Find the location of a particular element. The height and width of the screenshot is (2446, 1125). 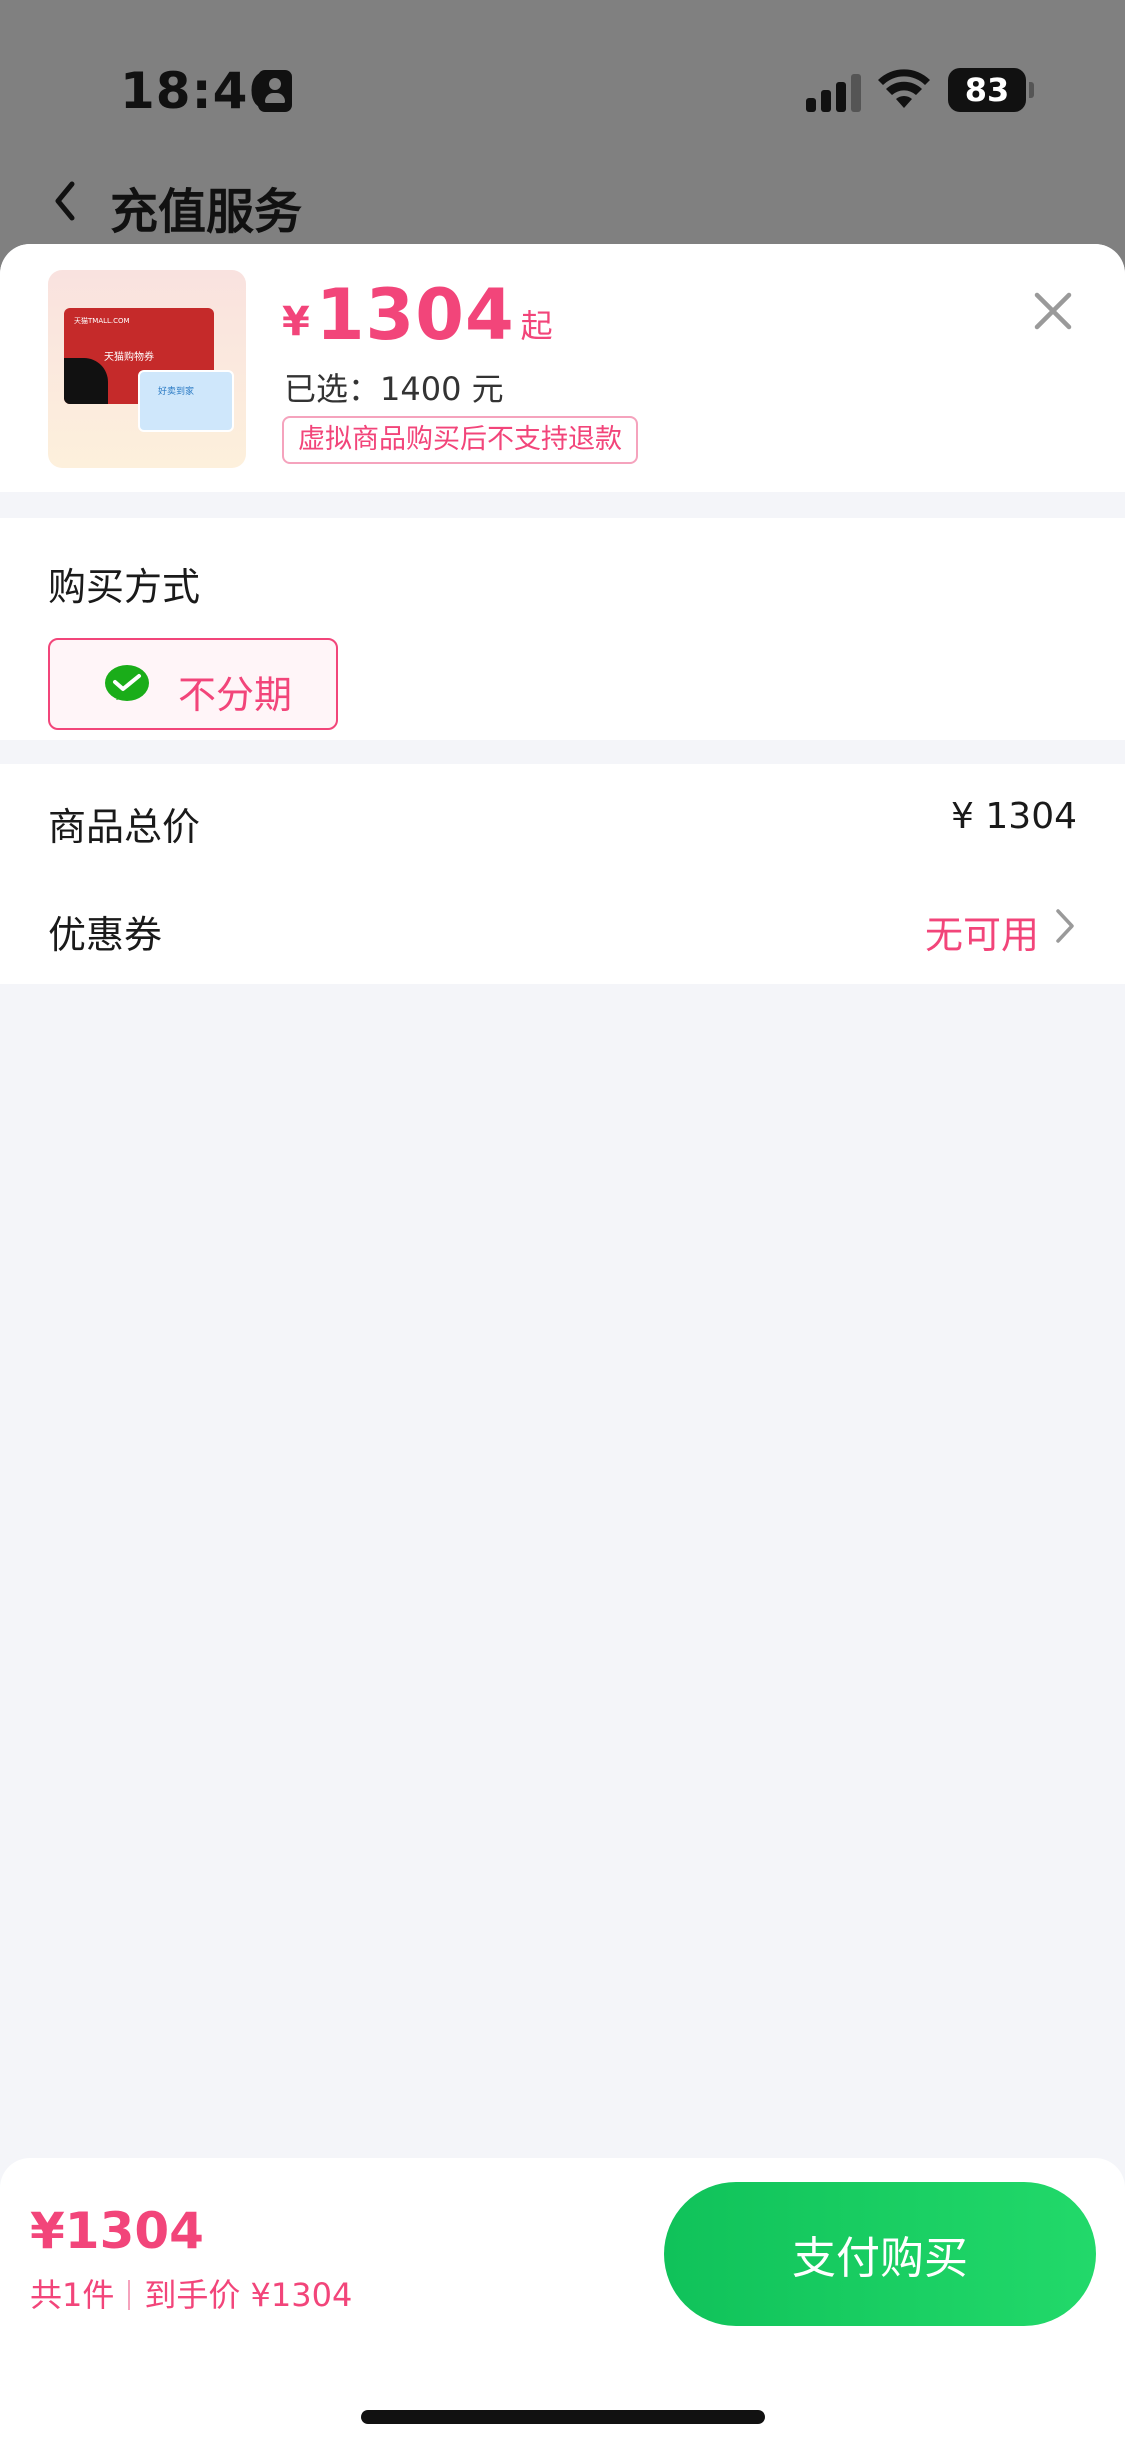

pay-button: 支付购买 is located at coordinates (880, 2254).